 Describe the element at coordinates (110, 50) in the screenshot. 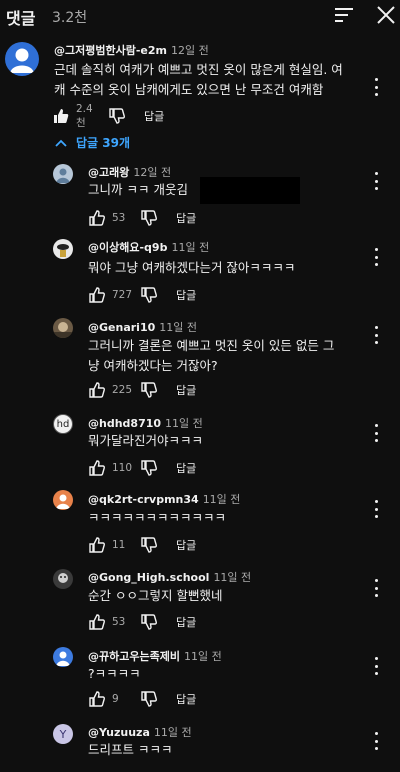

I see `comment-author: @그저평범한사람-e2m` at that location.